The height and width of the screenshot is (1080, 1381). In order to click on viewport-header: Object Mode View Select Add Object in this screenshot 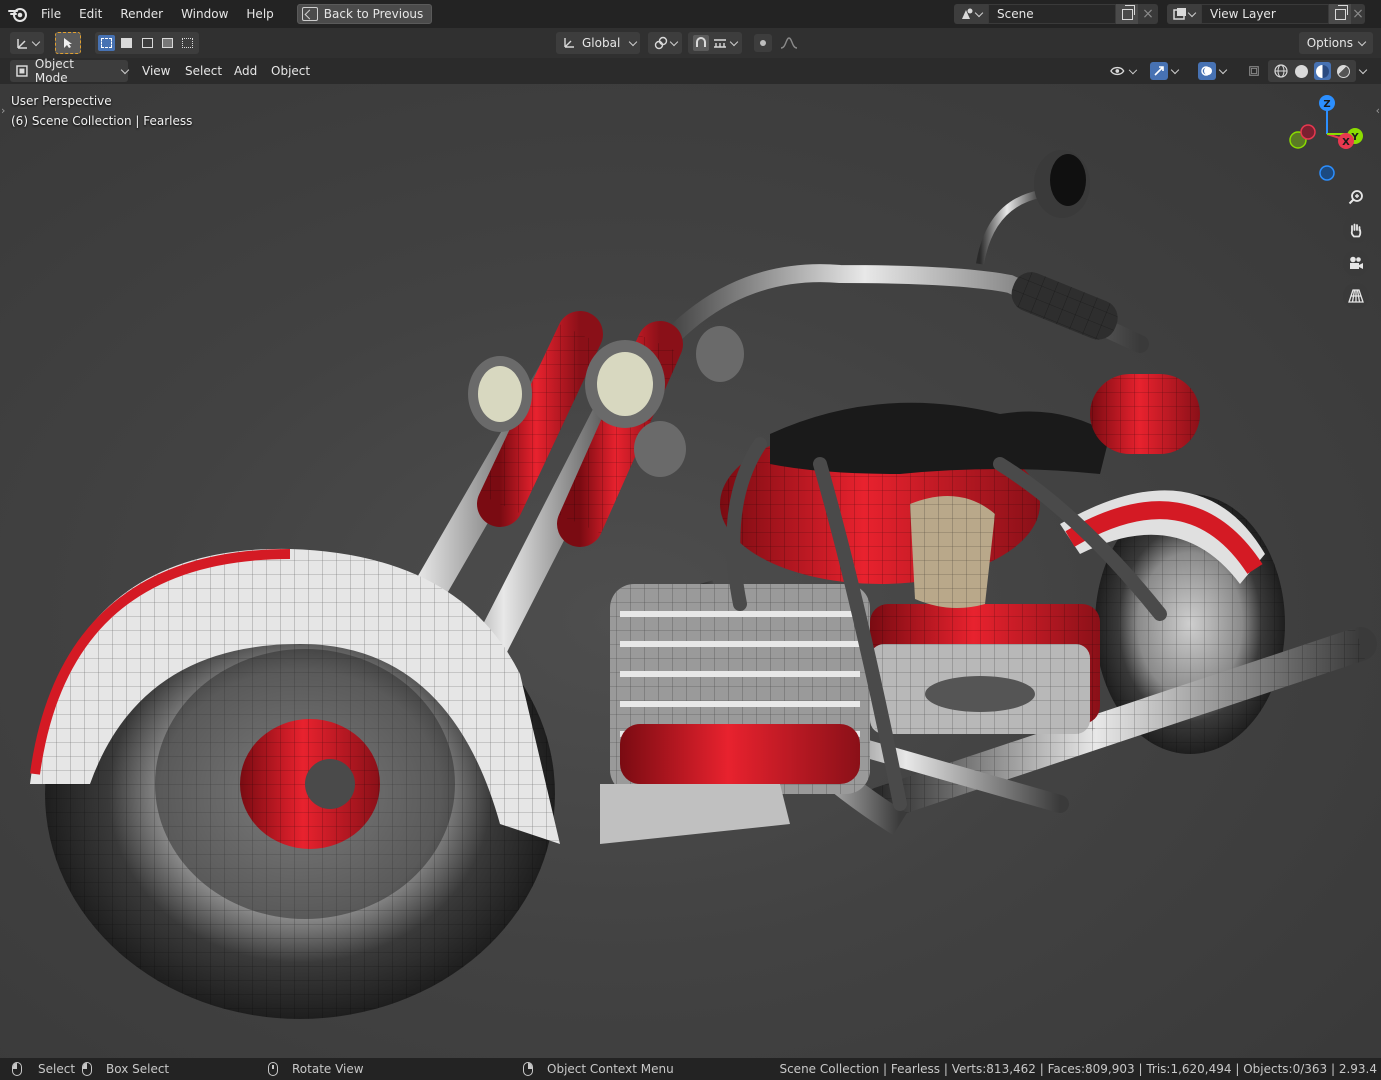, I will do `click(690, 71)`.